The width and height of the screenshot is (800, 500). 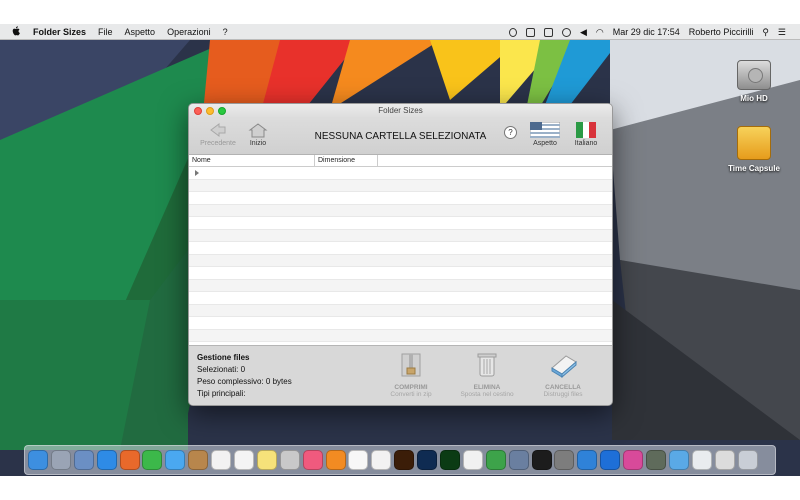 I want to click on spotlight-search-icon: ⚲, so click(x=765, y=32).